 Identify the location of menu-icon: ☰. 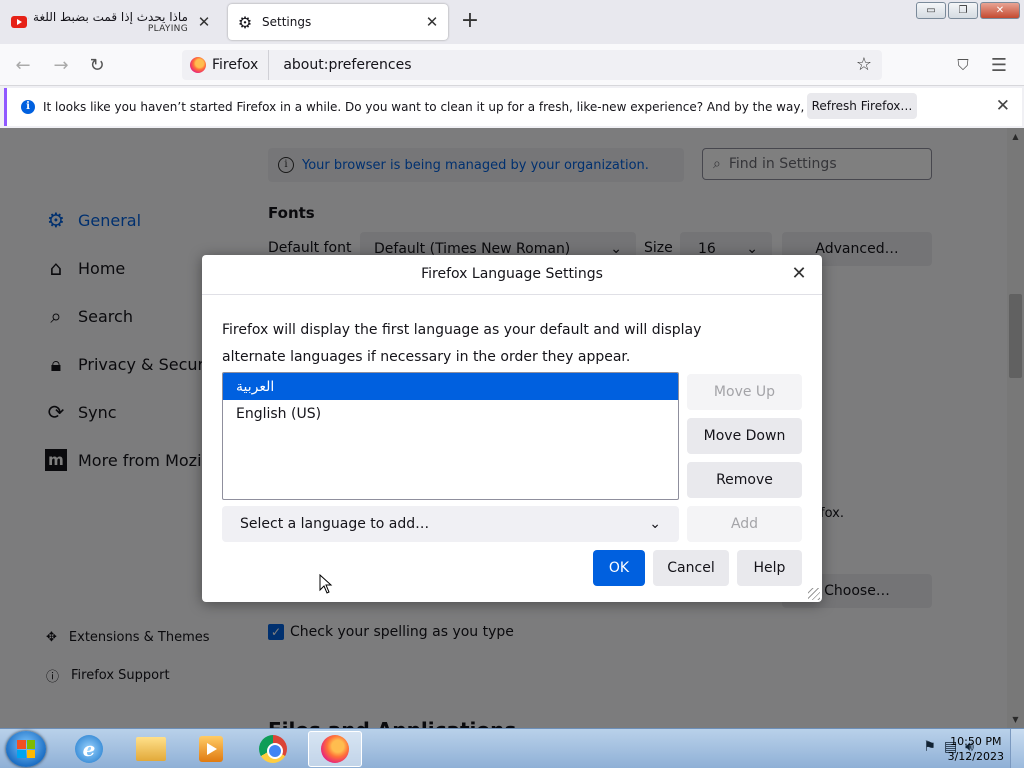
(999, 65).